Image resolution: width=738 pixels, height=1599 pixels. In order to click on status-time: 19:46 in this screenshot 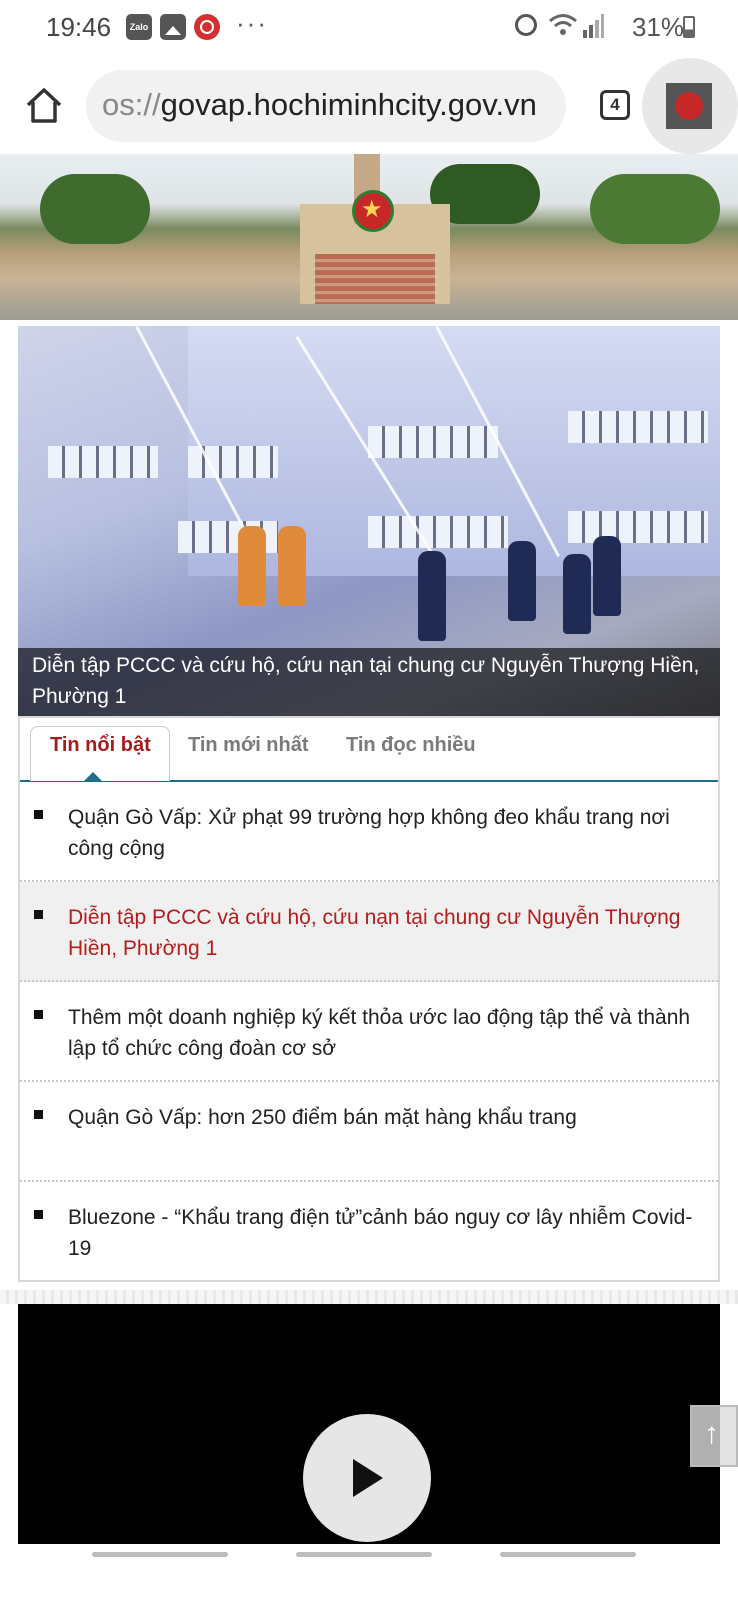, I will do `click(79, 27)`.